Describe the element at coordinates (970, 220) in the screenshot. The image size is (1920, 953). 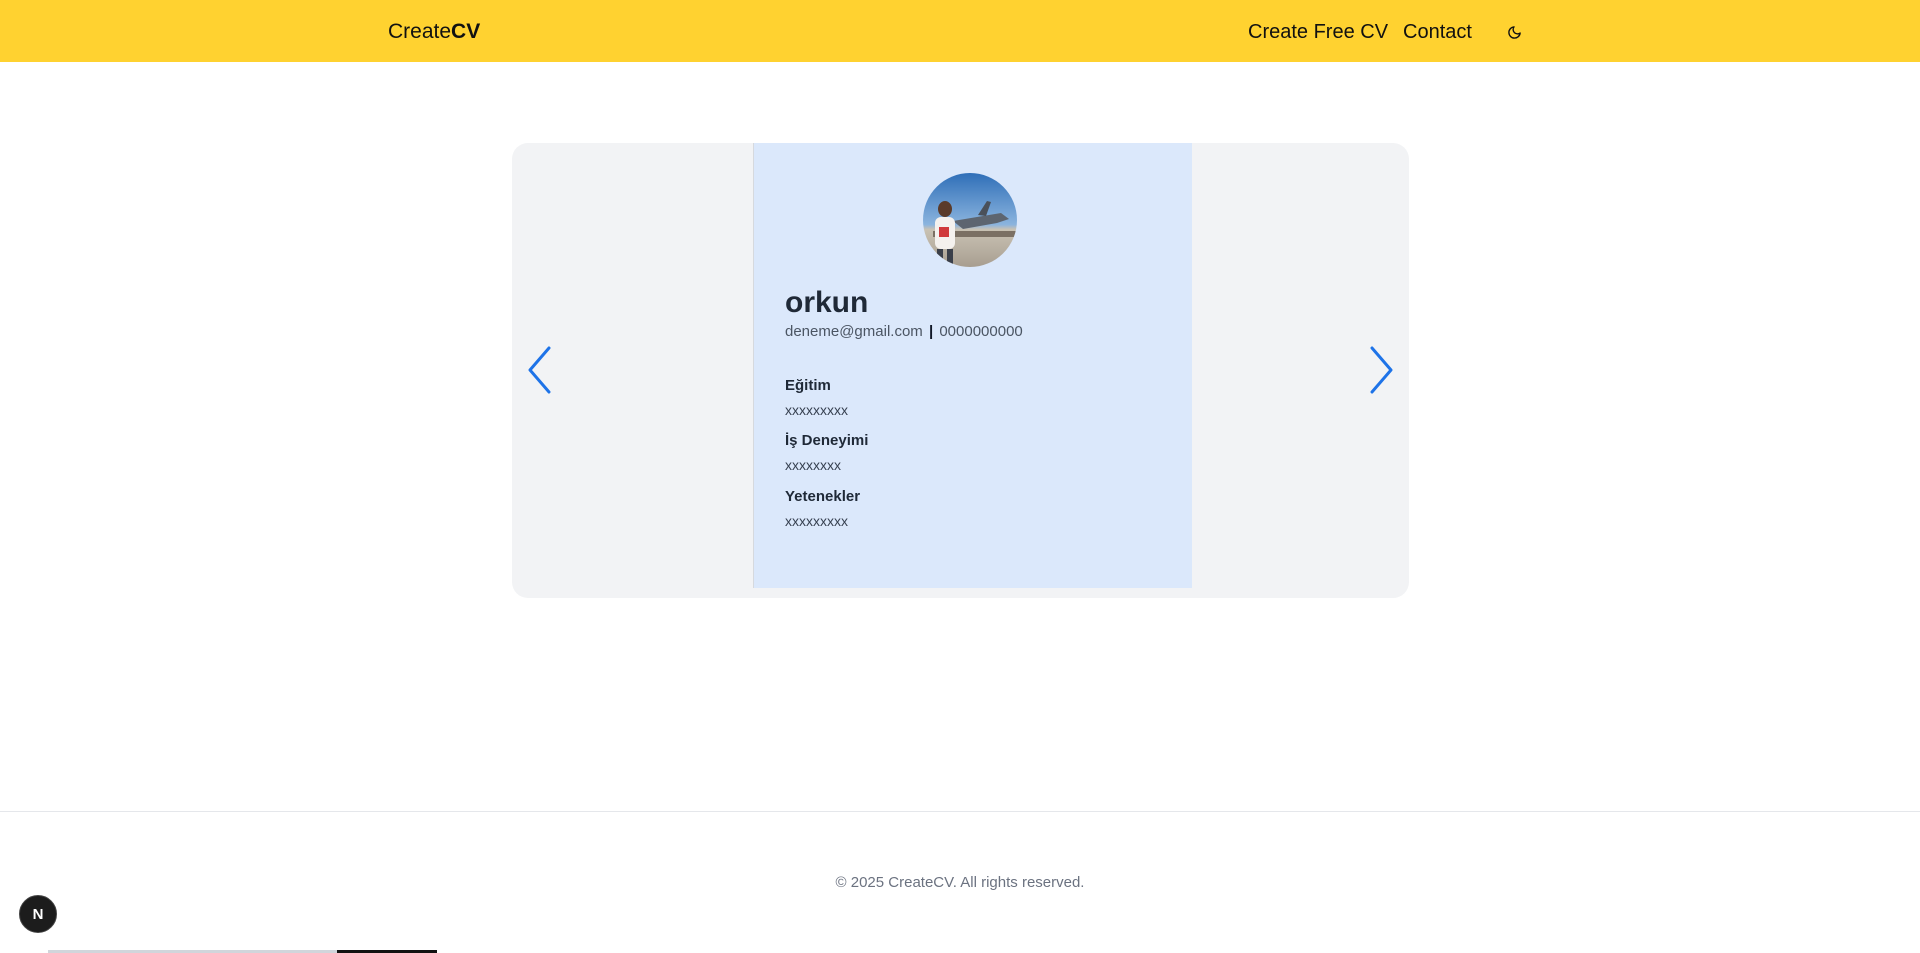
I see `profile-photo` at that location.